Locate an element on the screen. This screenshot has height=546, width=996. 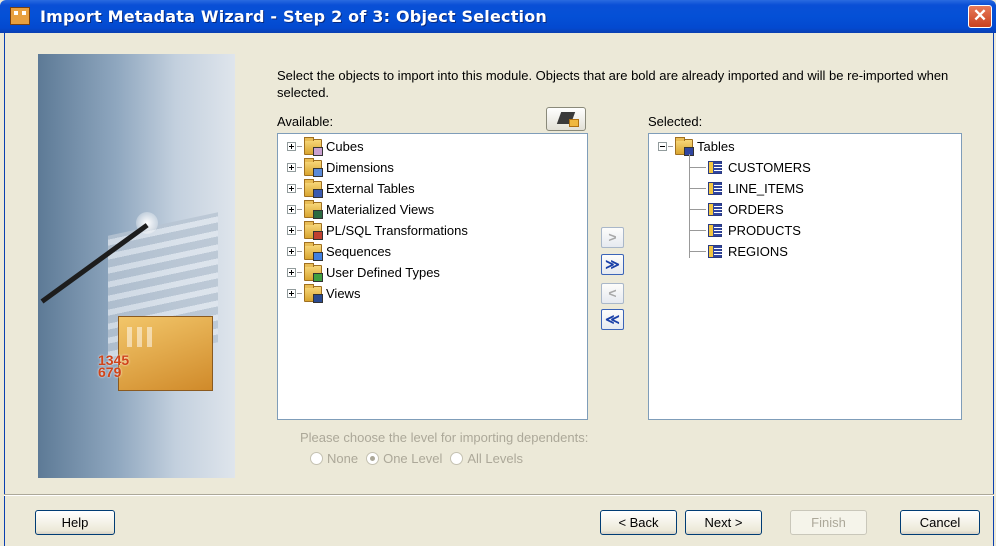
tree-node-label: User Defined Types is located at coordinates (383, 272).